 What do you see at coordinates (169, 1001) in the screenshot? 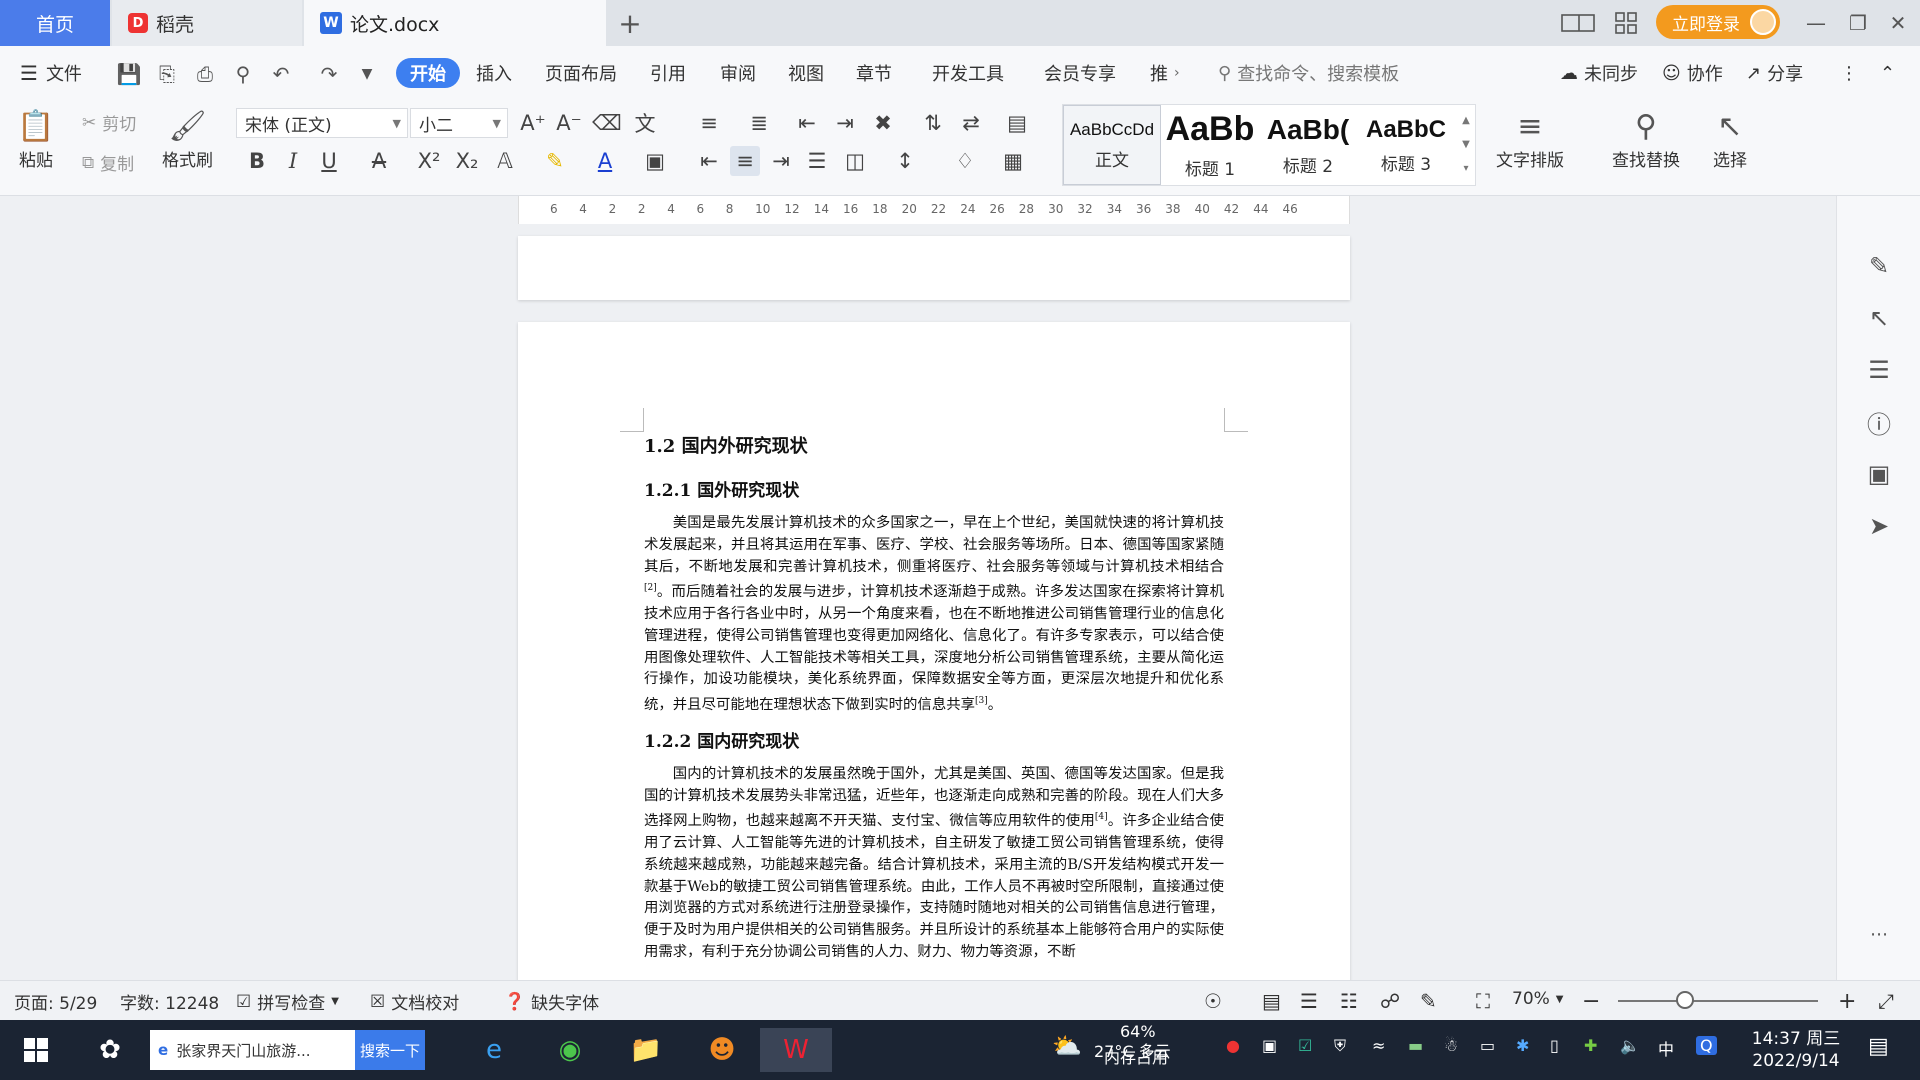
I see `word-count: 字数: 12248` at bounding box center [169, 1001].